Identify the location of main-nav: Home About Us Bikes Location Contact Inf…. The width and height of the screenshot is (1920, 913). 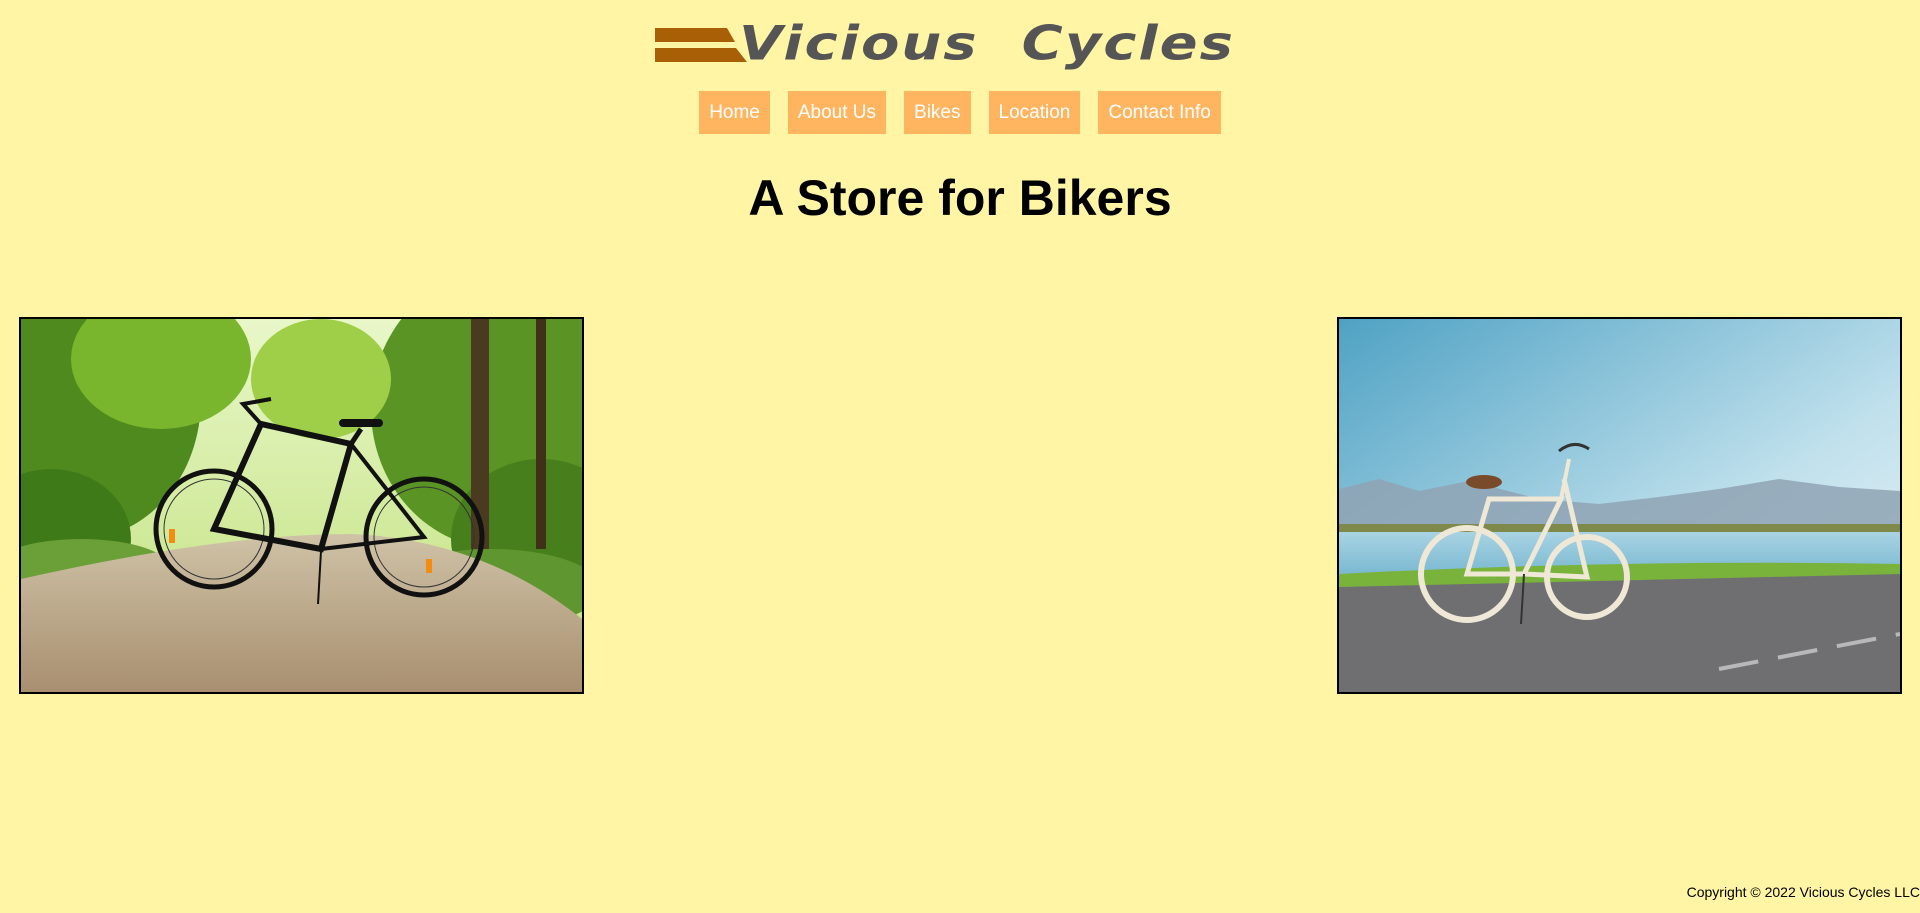
(960, 112).